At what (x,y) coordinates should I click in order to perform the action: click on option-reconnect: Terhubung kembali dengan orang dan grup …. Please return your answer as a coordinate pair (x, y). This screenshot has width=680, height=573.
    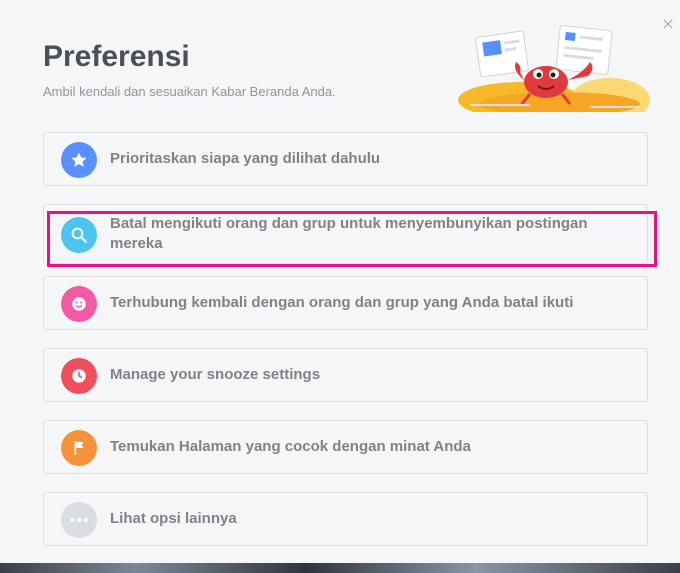
    Looking at the image, I should click on (345, 303).